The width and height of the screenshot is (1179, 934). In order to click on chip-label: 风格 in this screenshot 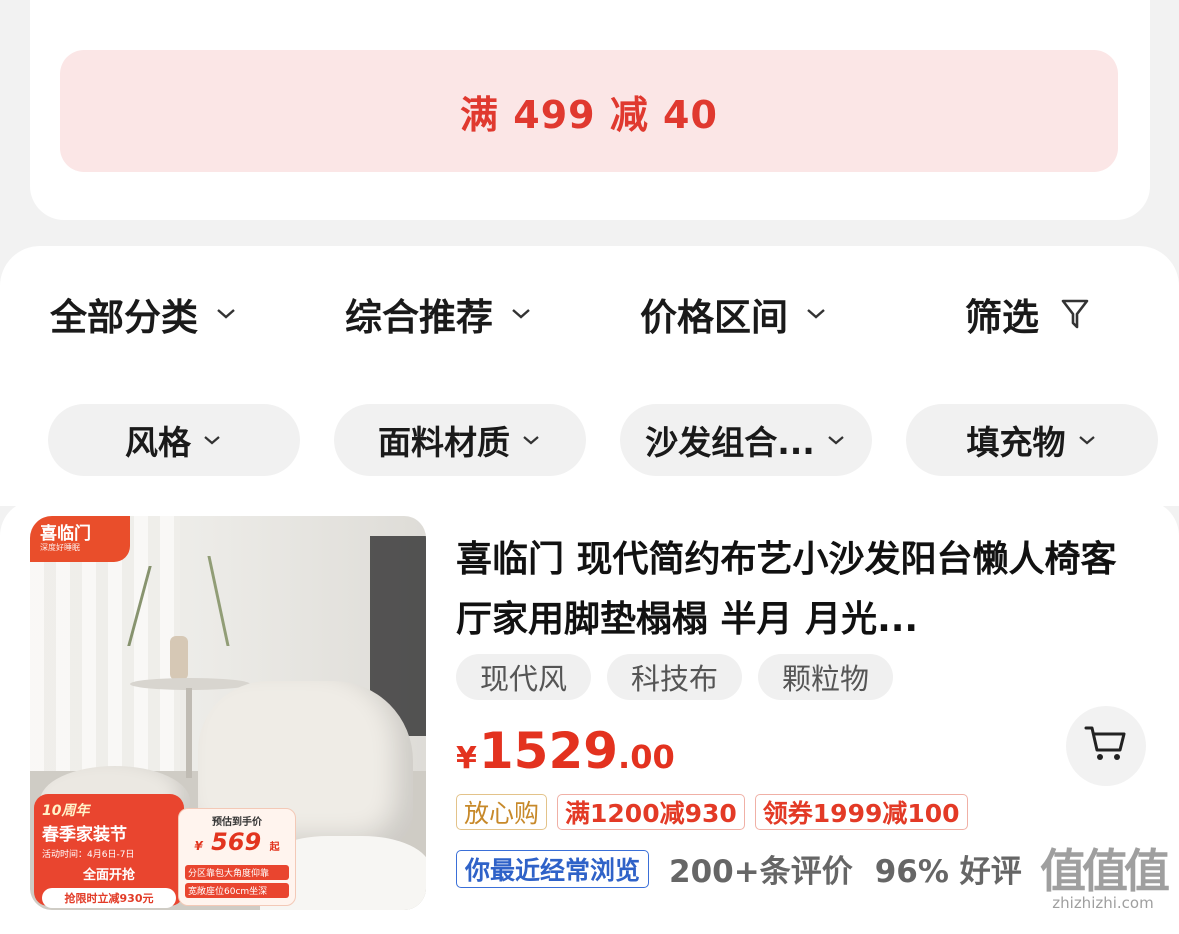, I will do `click(158, 442)`.